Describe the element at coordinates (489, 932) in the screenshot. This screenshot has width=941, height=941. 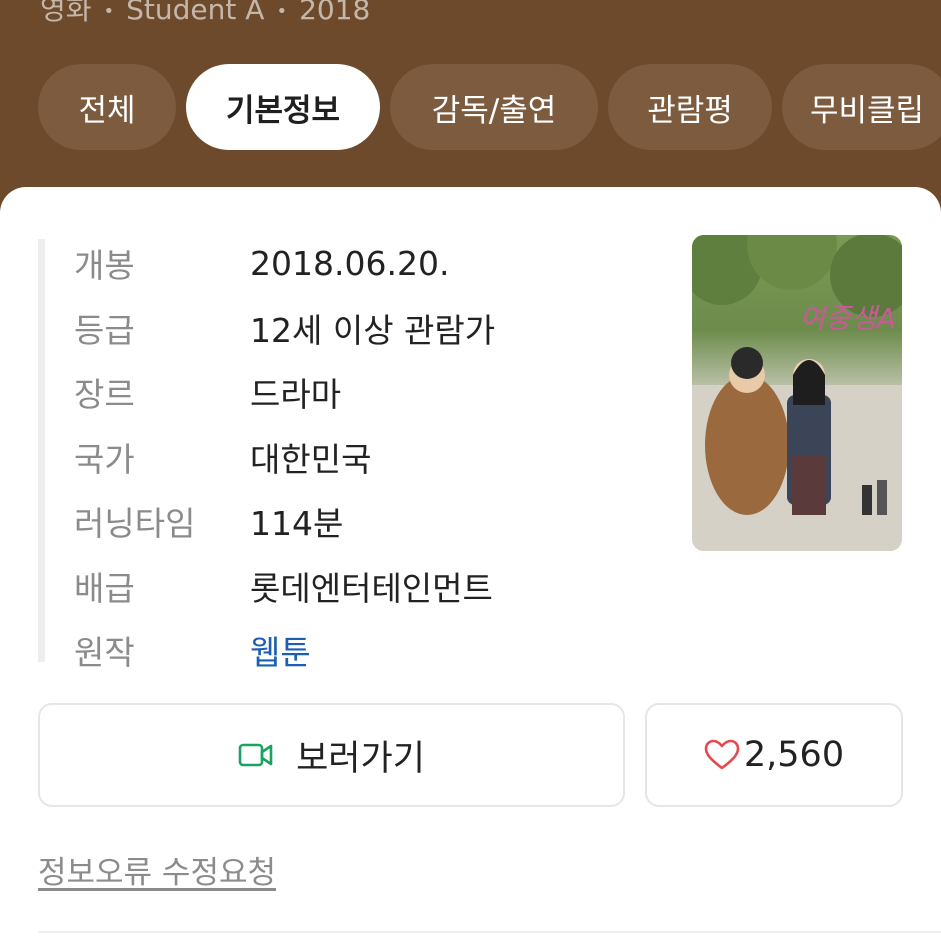
I see `divider` at that location.